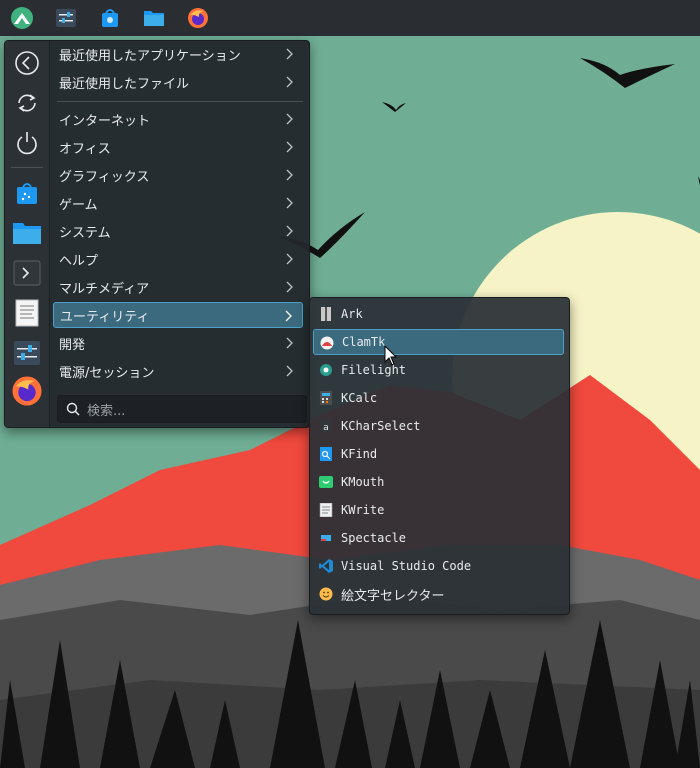 This screenshot has width=700, height=768. What do you see at coordinates (326, 370) in the screenshot?
I see `filelight-icon` at bounding box center [326, 370].